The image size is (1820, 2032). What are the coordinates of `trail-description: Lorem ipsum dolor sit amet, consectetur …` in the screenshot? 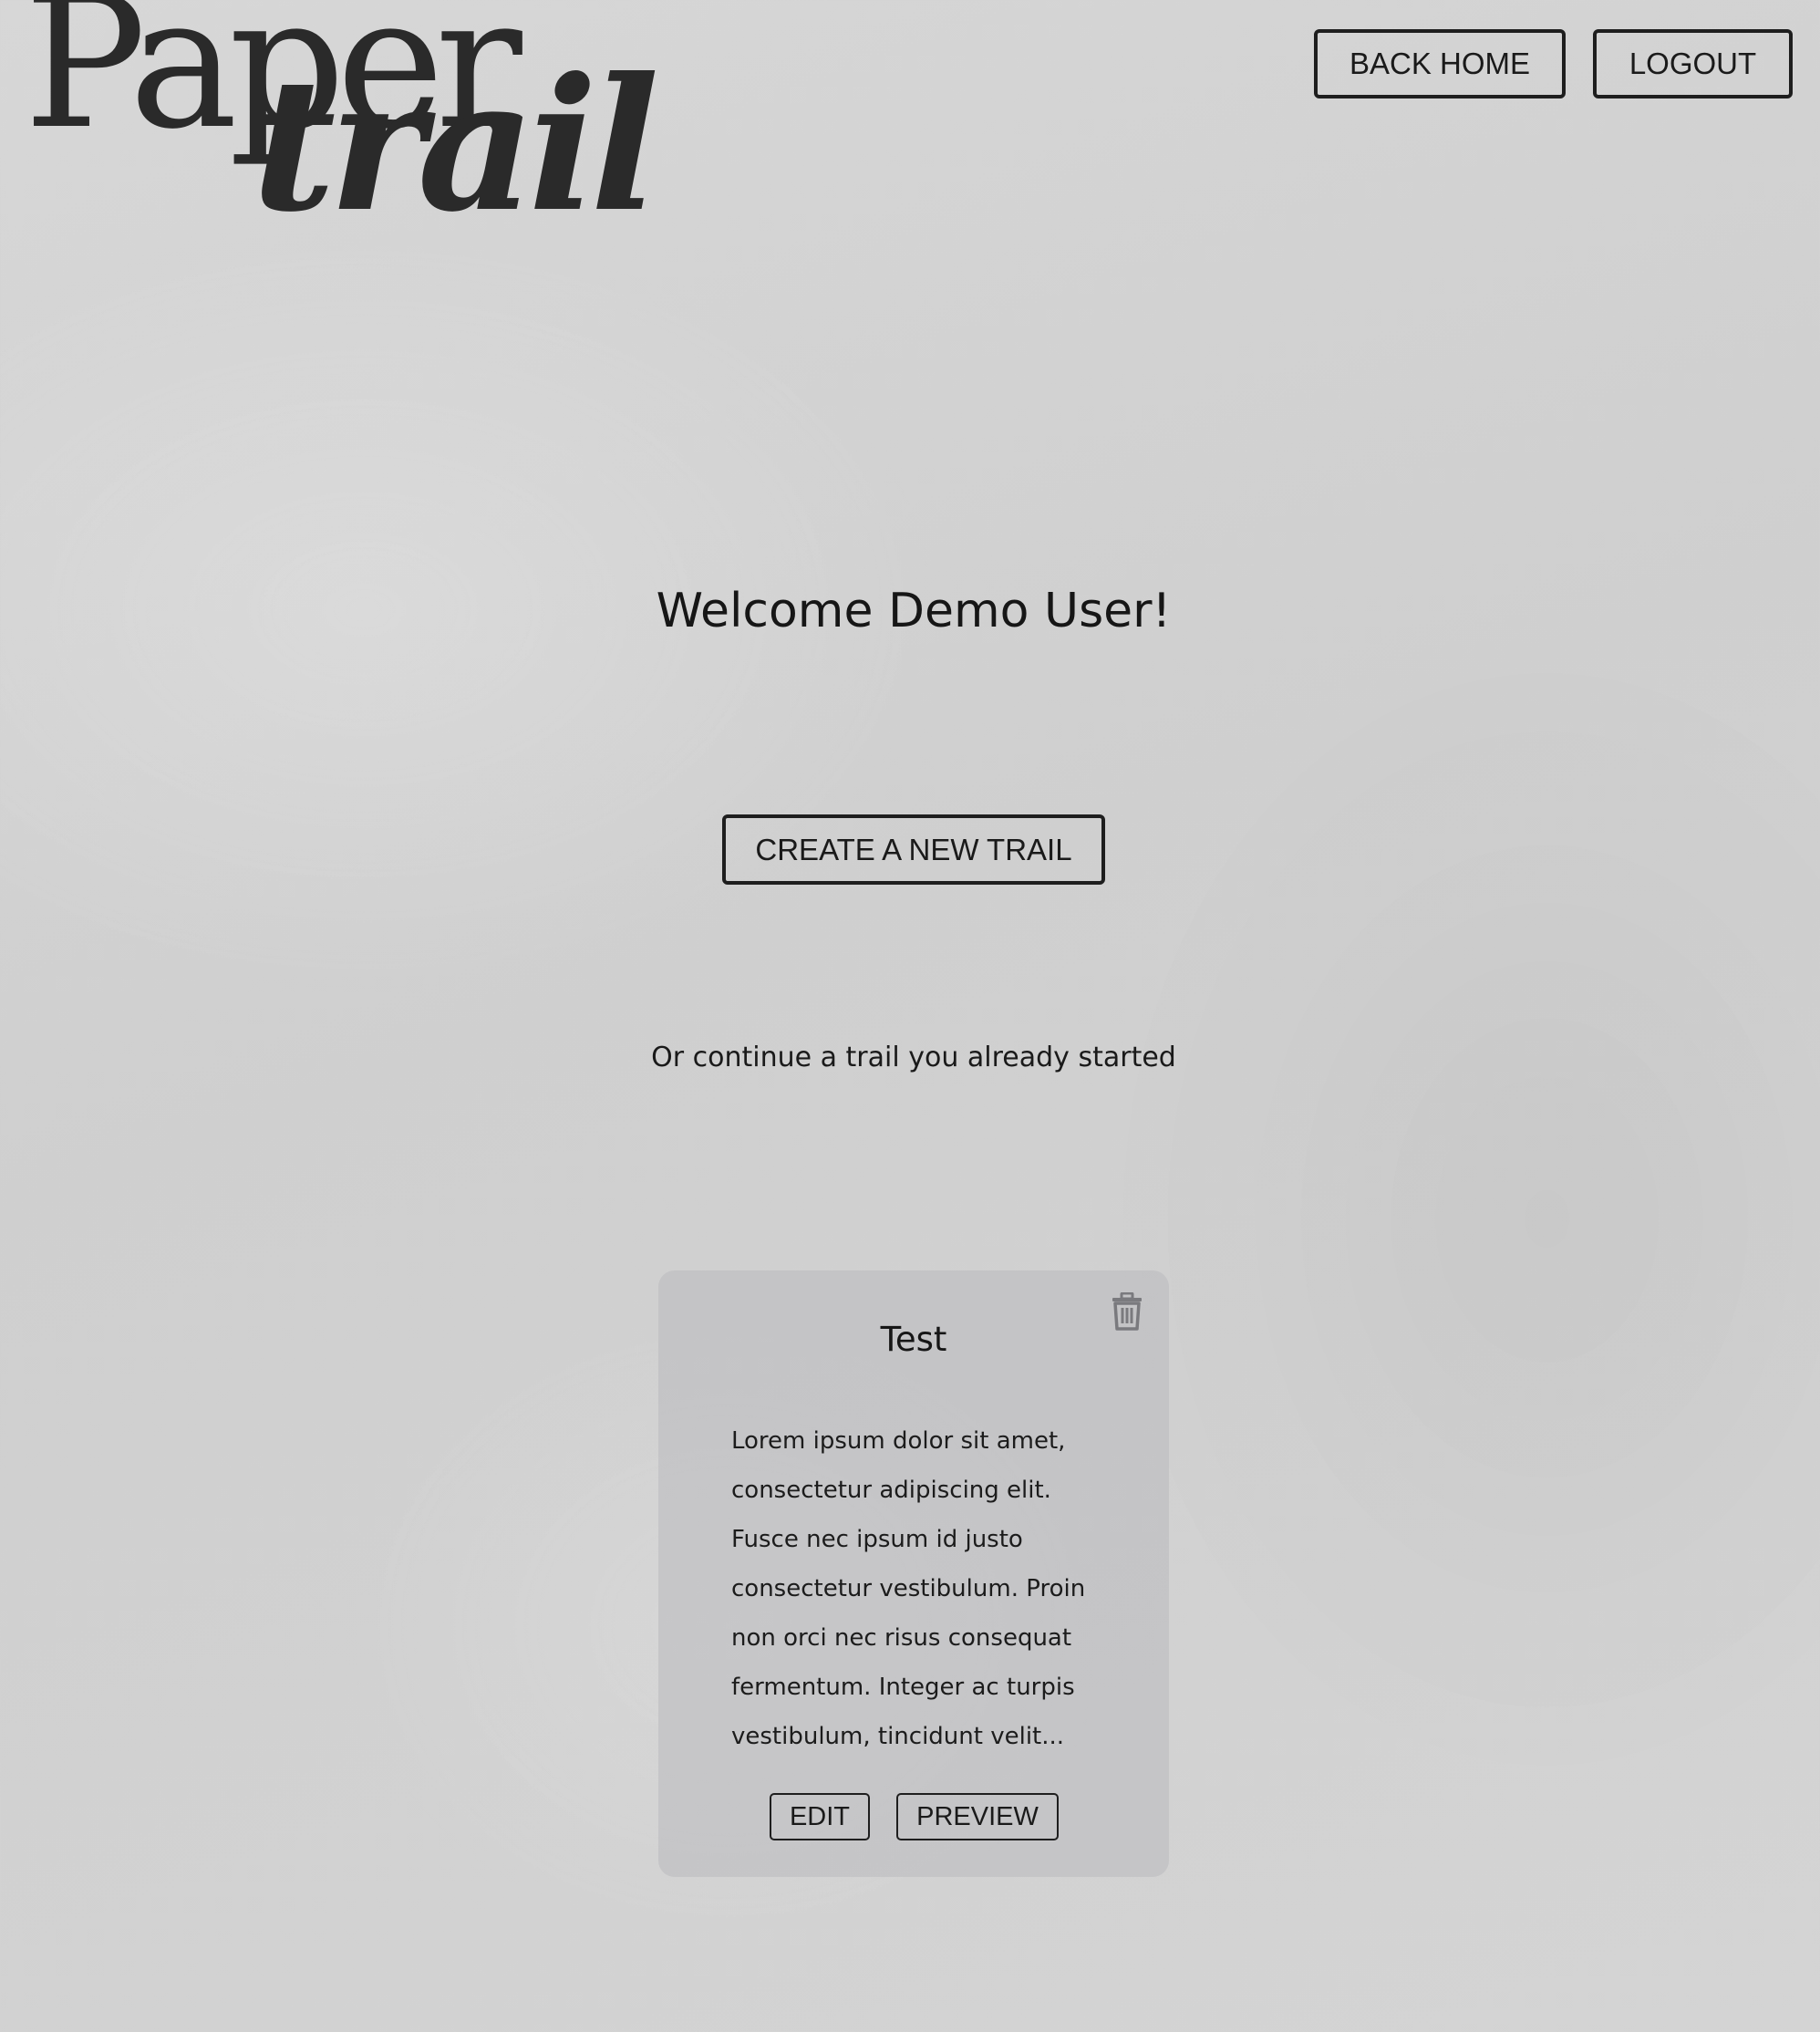 It's located at (909, 1588).